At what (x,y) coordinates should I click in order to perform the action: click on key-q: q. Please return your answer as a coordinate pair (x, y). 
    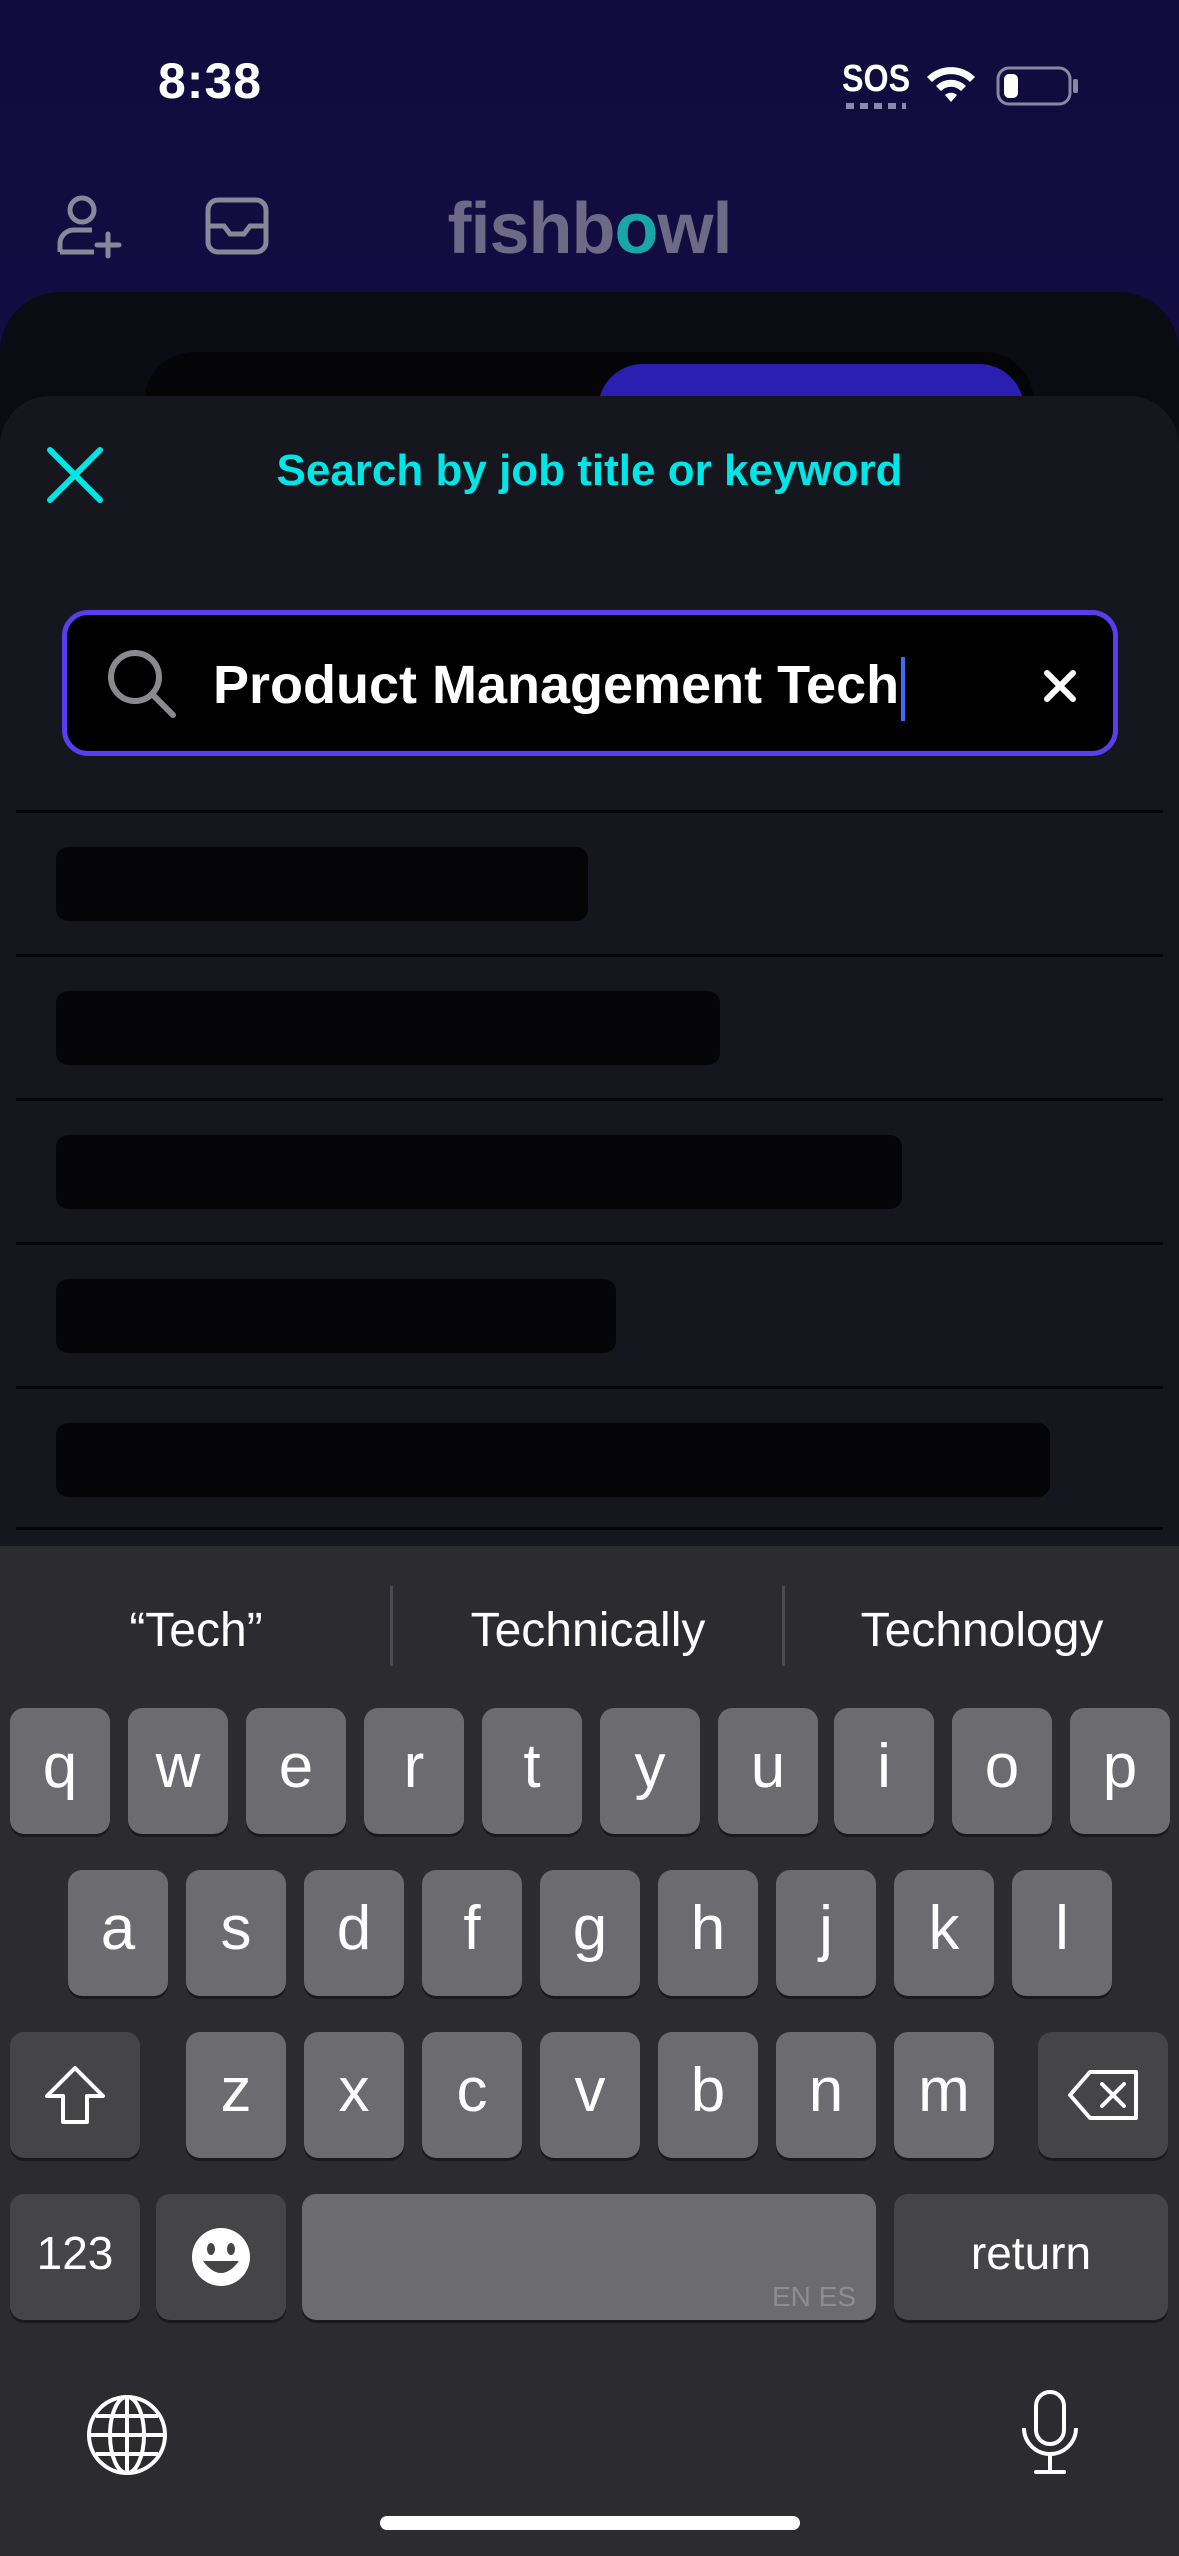
    Looking at the image, I should click on (60, 1771).